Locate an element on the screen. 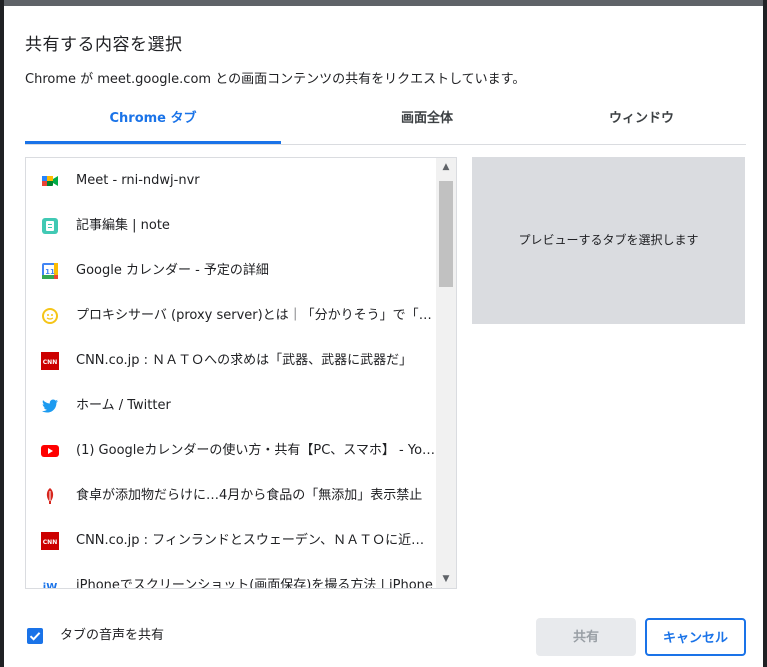 This screenshot has width=767, height=667. checkmark-icon is located at coordinates (35, 636).